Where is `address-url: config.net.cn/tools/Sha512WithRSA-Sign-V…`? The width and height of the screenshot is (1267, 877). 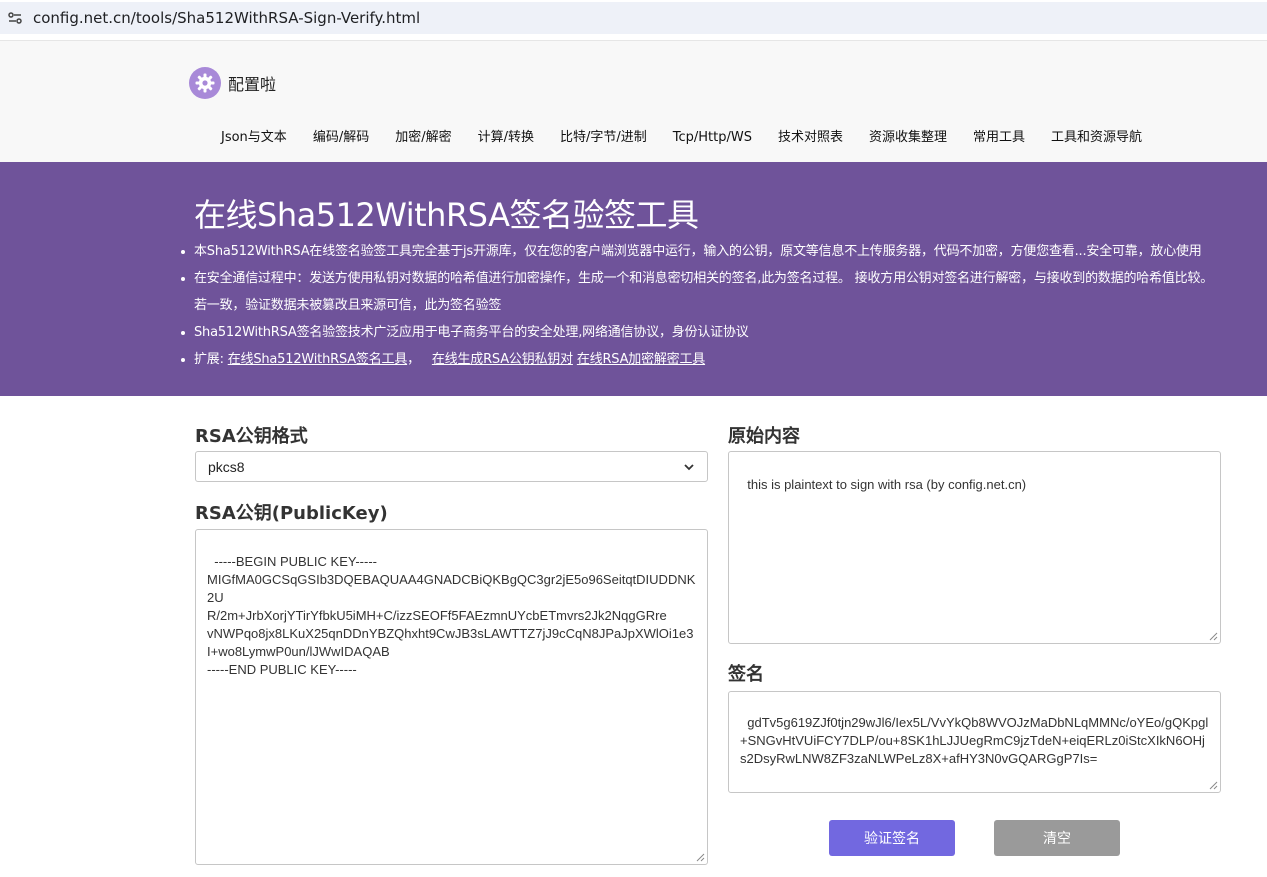 address-url: config.net.cn/tools/Sha512WithRSA-Sign-V… is located at coordinates (227, 18).